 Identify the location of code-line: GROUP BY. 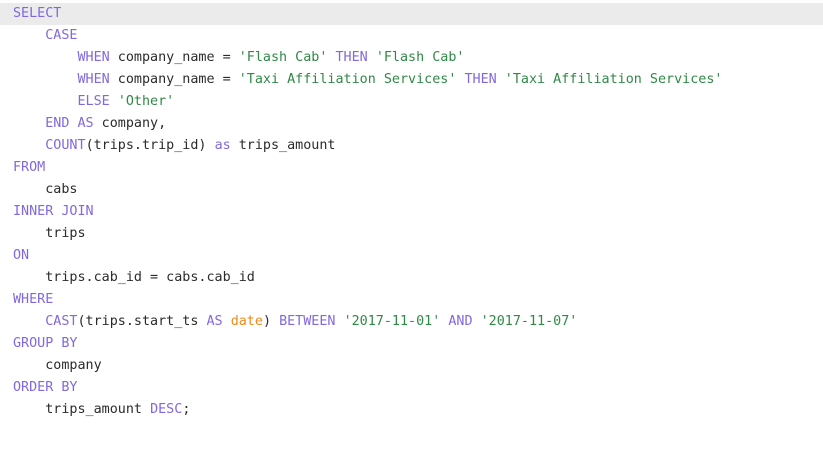
(411, 344).